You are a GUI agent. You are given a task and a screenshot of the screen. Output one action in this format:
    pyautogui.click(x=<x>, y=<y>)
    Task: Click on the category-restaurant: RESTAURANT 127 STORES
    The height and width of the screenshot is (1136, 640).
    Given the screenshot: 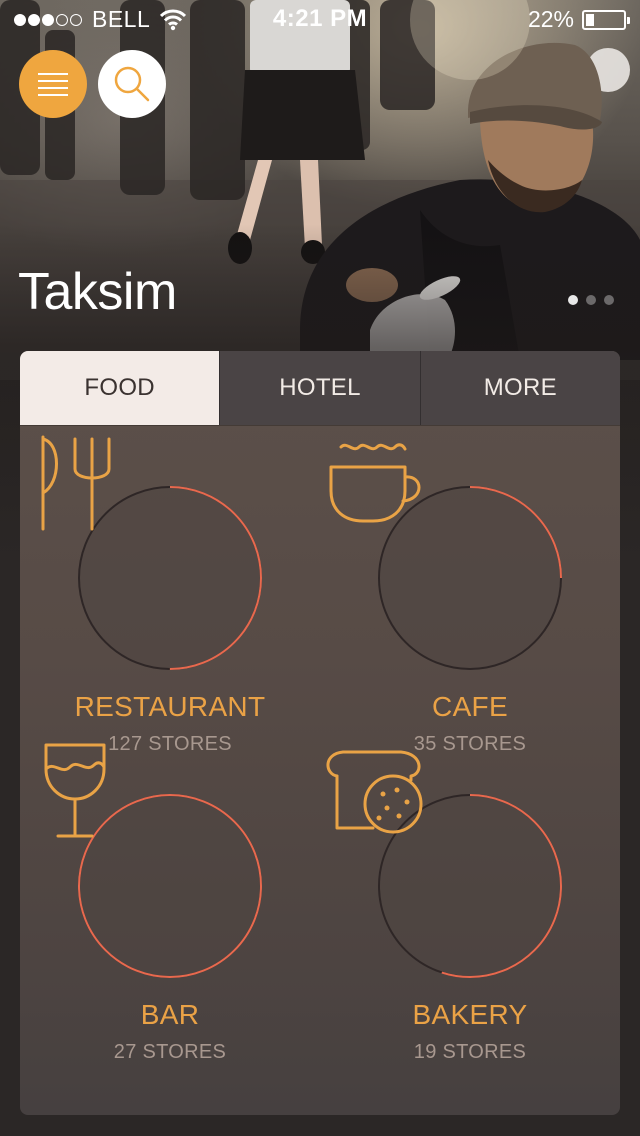 What is the action you would take?
    pyautogui.click(x=170, y=595)
    